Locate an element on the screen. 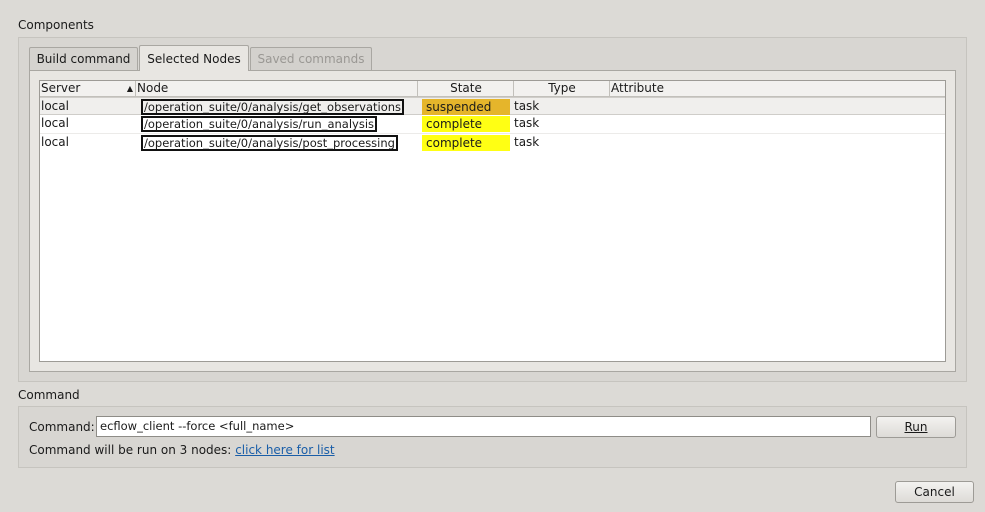 Image resolution: width=985 pixels, height=512 pixels. command-info-text: Command will be run on 3 nodes: is located at coordinates (130, 450).